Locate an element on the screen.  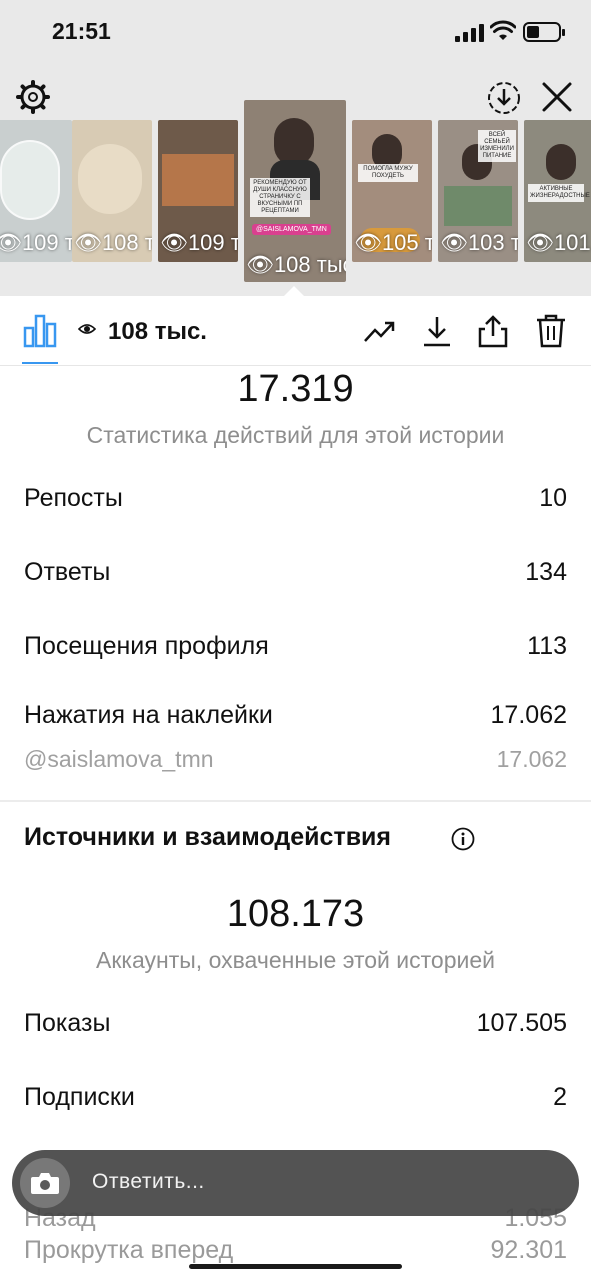
stat-value: 92.301 is located at coordinates (528, 1250).